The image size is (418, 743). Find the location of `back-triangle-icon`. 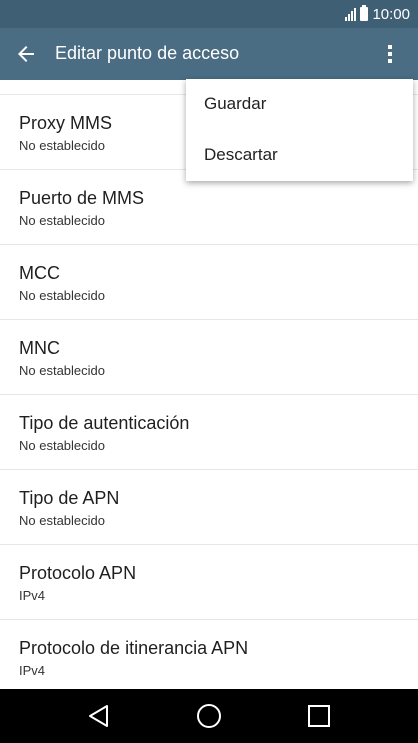

back-triangle-icon is located at coordinates (98, 716).